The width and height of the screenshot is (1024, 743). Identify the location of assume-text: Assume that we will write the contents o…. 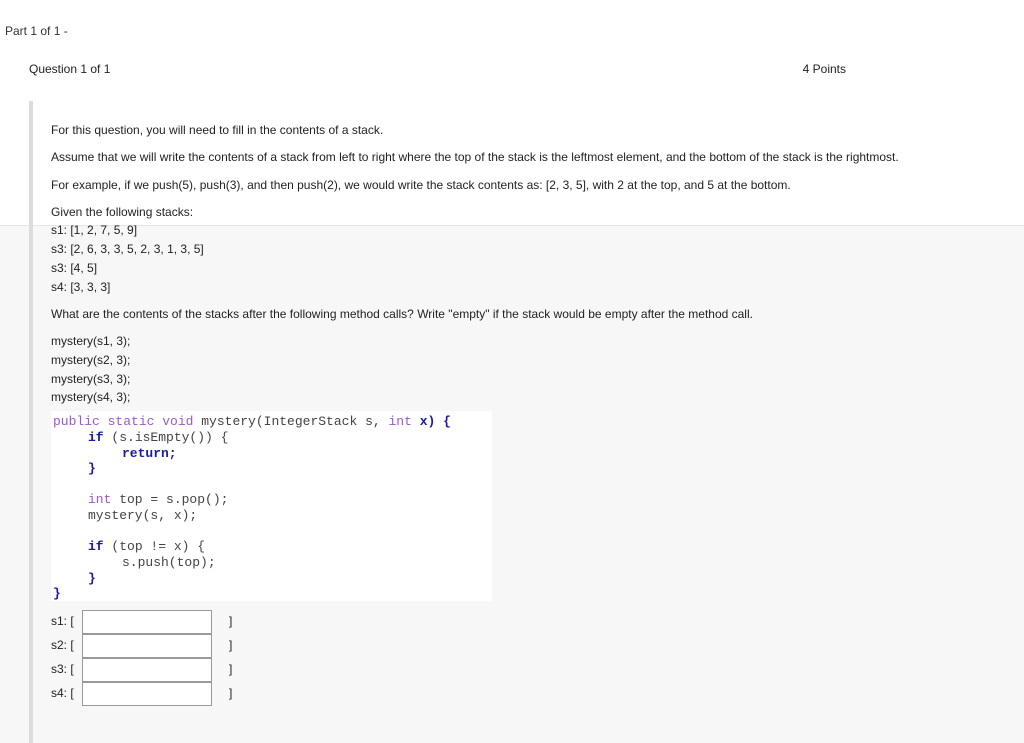
(475, 157).